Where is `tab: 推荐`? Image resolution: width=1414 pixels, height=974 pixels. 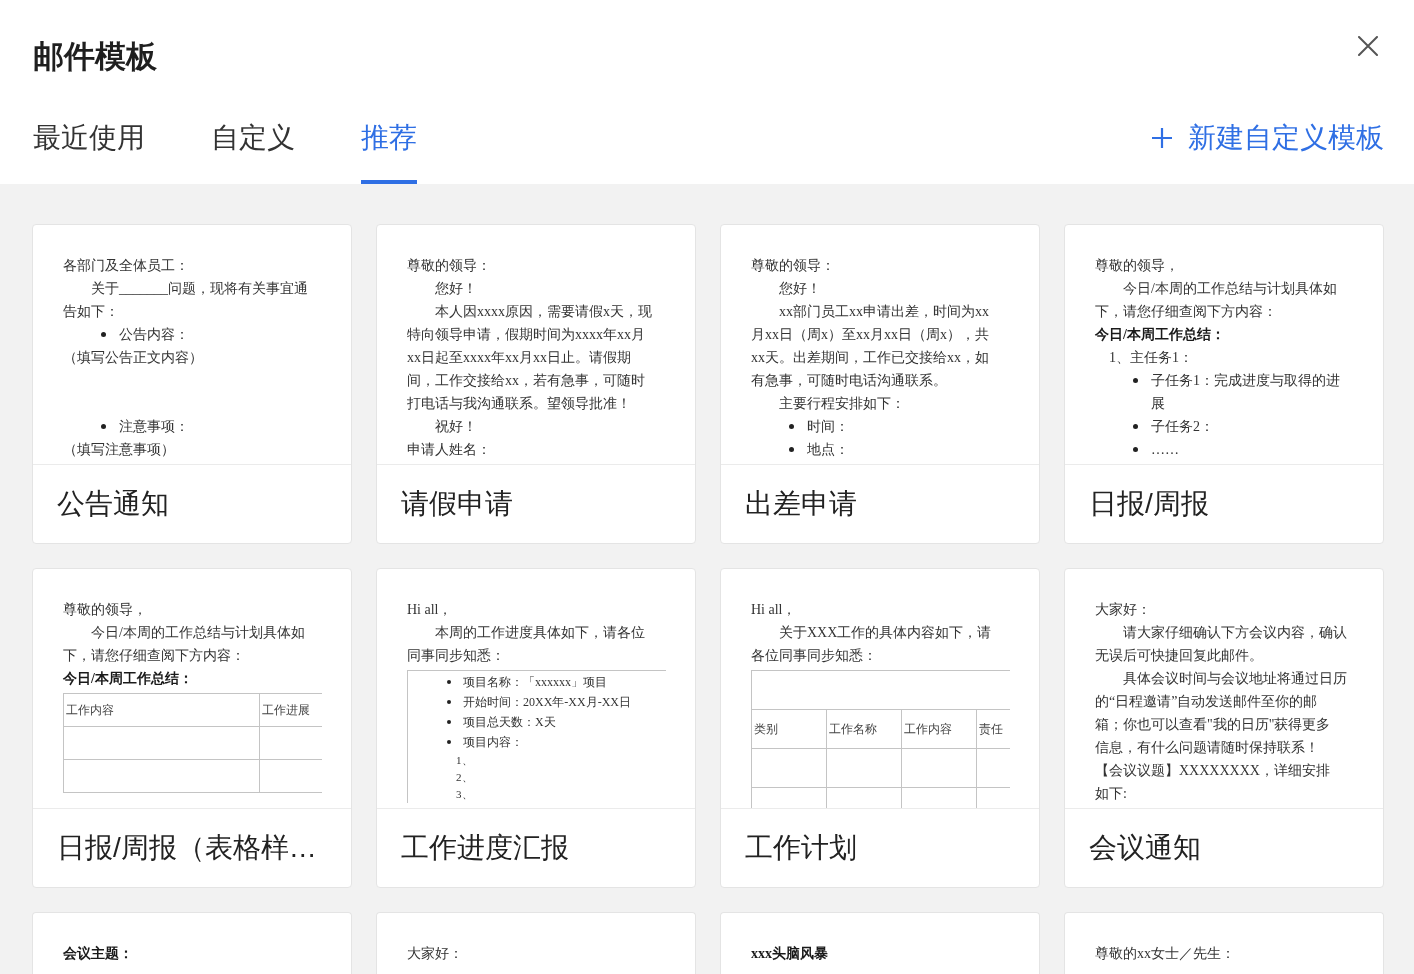
tab: 推荐 is located at coordinates (389, 145).